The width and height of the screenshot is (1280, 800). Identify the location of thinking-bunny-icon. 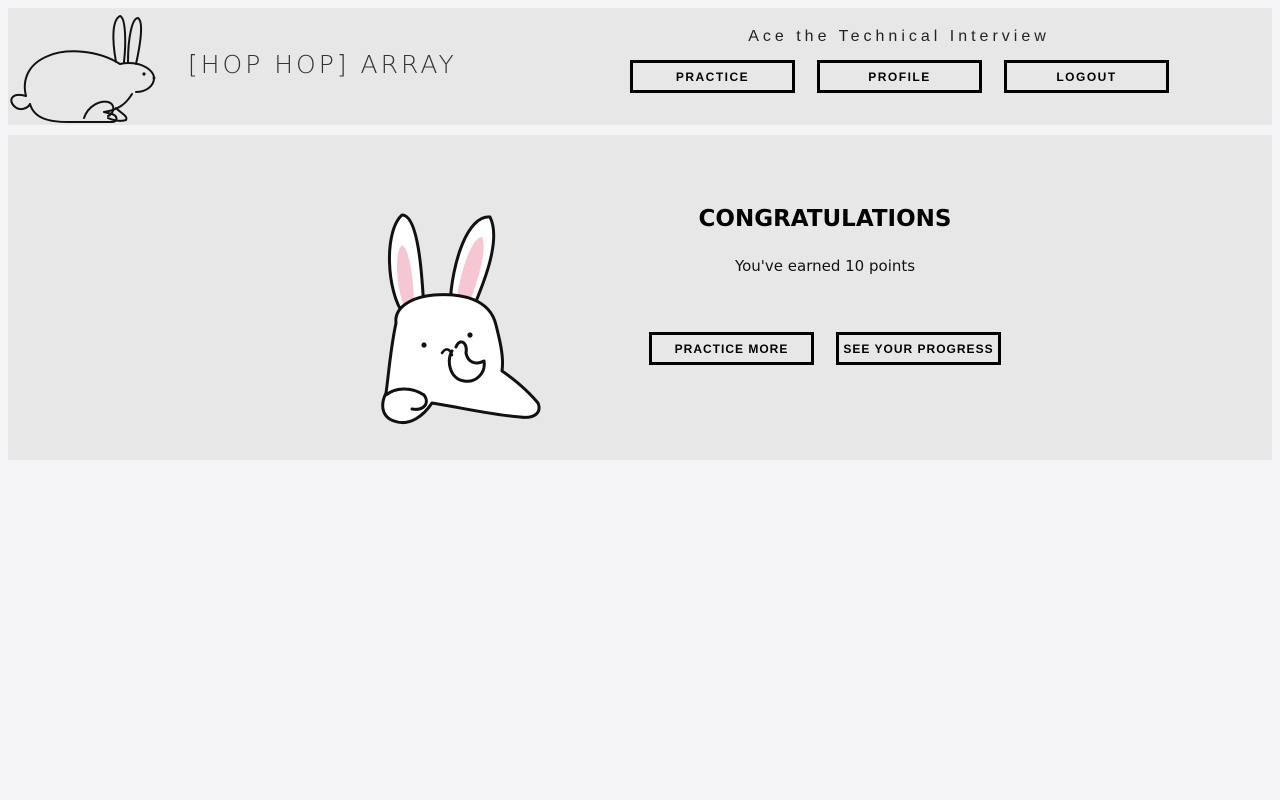
(461, 318).